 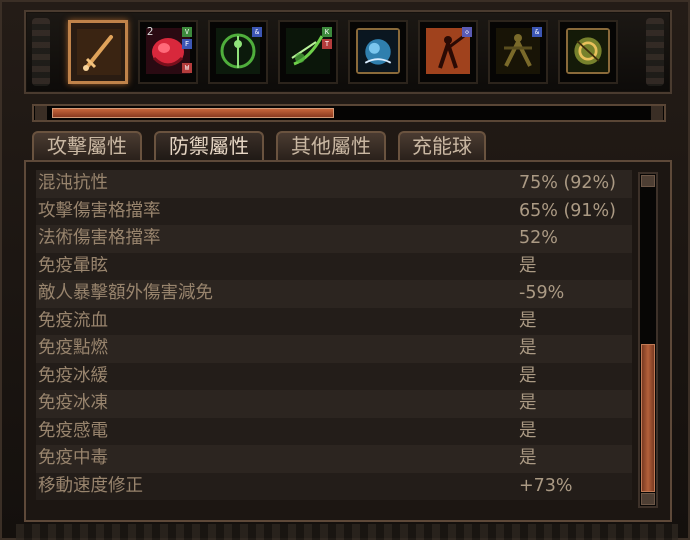 I want to click on skill-slot-4: K T, so click(x=308, y=52).